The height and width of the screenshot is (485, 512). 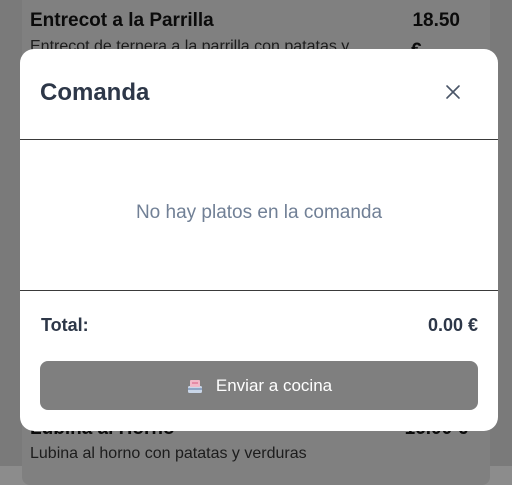 What do you see at coordinates (274, 385) in the screenshot?
I see `send-button-label: Enviar a cocina` at bounding box center [274, 385].